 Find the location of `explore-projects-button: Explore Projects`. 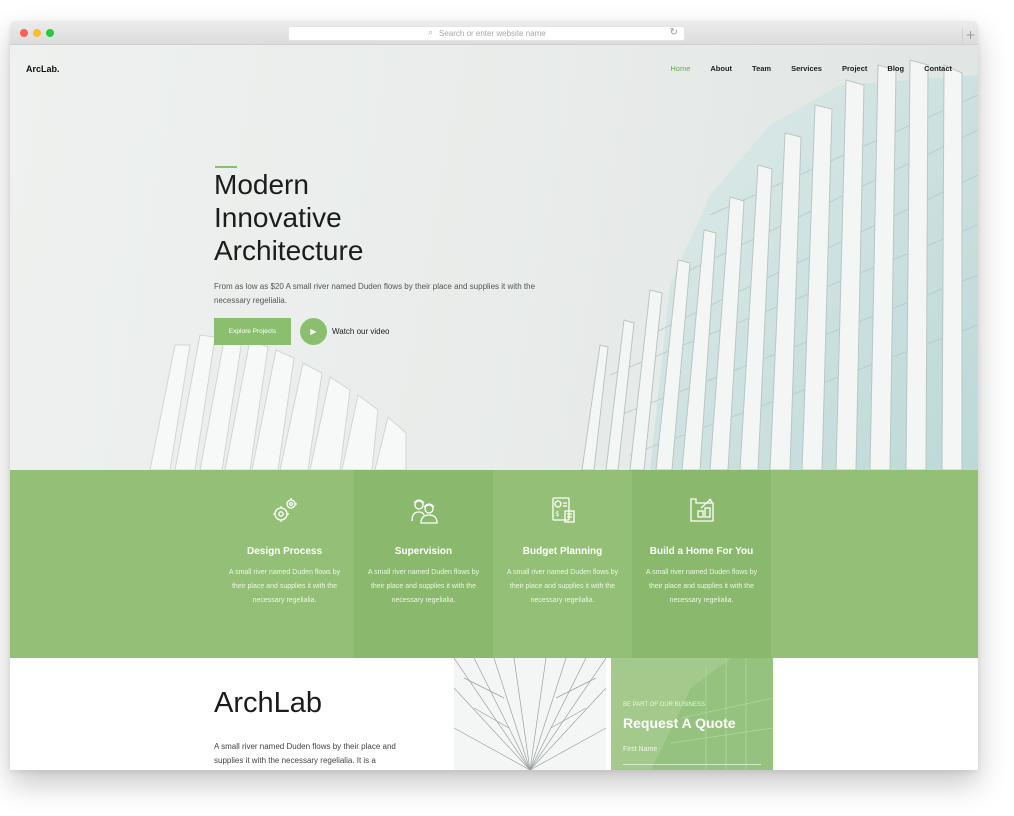

explore-projects-button: Explore Projects is located at coordinates (252, 331).